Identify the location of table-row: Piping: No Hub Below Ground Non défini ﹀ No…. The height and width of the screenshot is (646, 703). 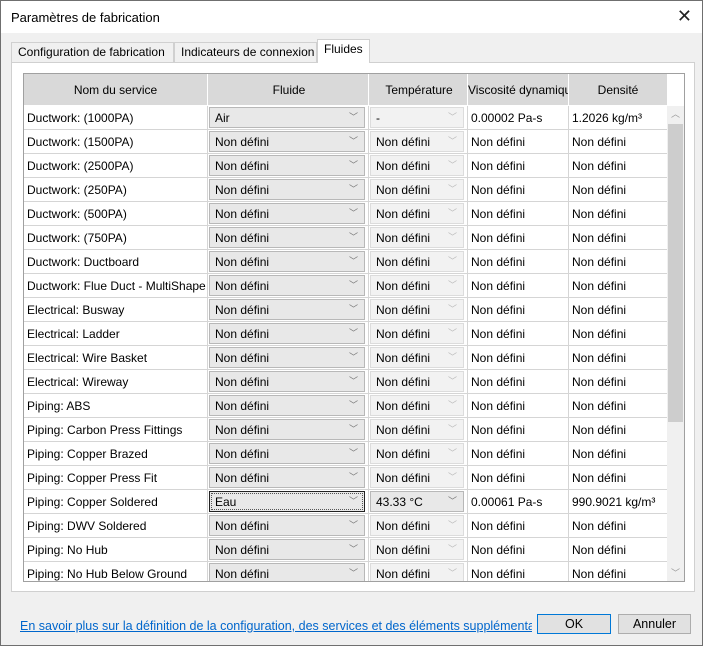
(346, 571).